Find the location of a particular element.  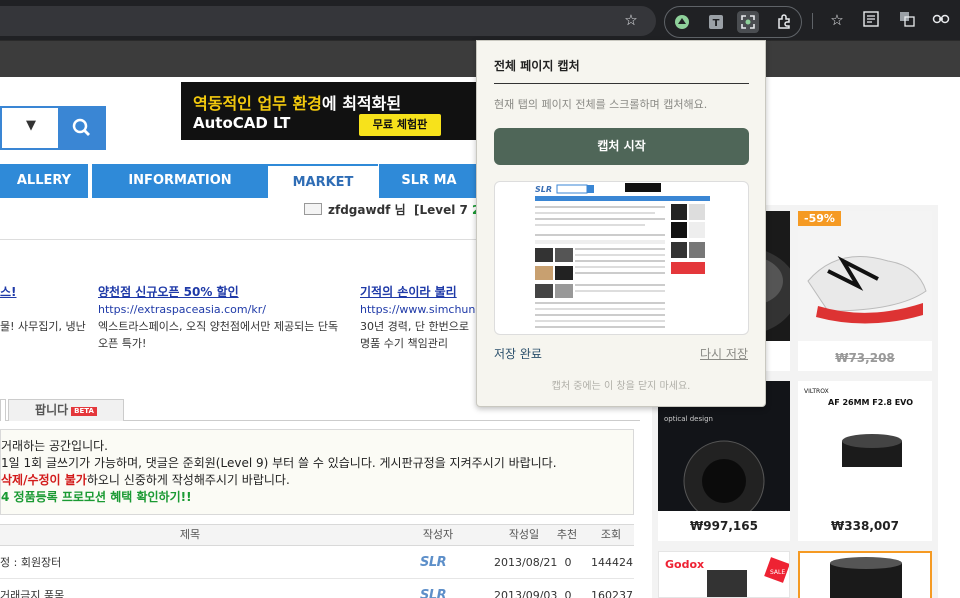

product-card: Godox SALE is located at coordinates (724, 574).